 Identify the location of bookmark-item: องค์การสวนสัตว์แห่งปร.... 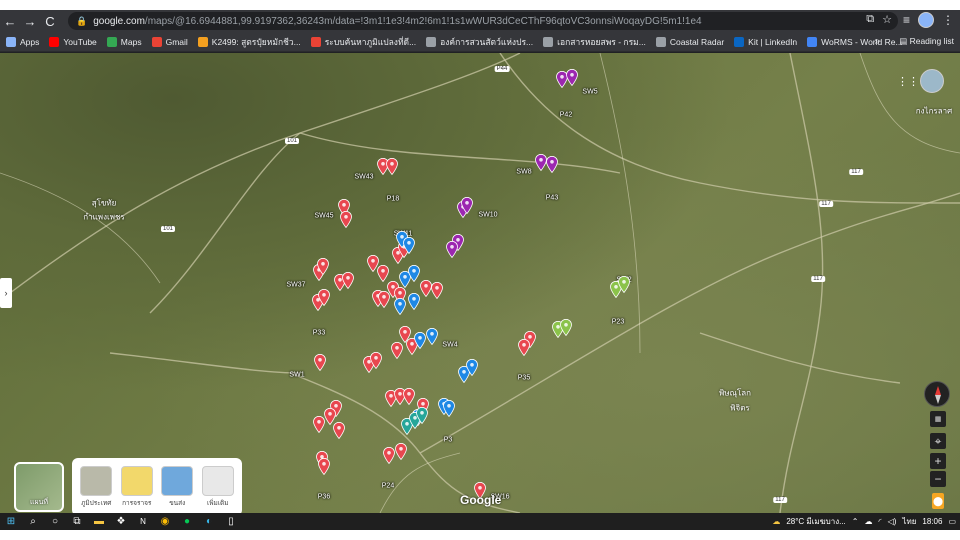
(479, 42).